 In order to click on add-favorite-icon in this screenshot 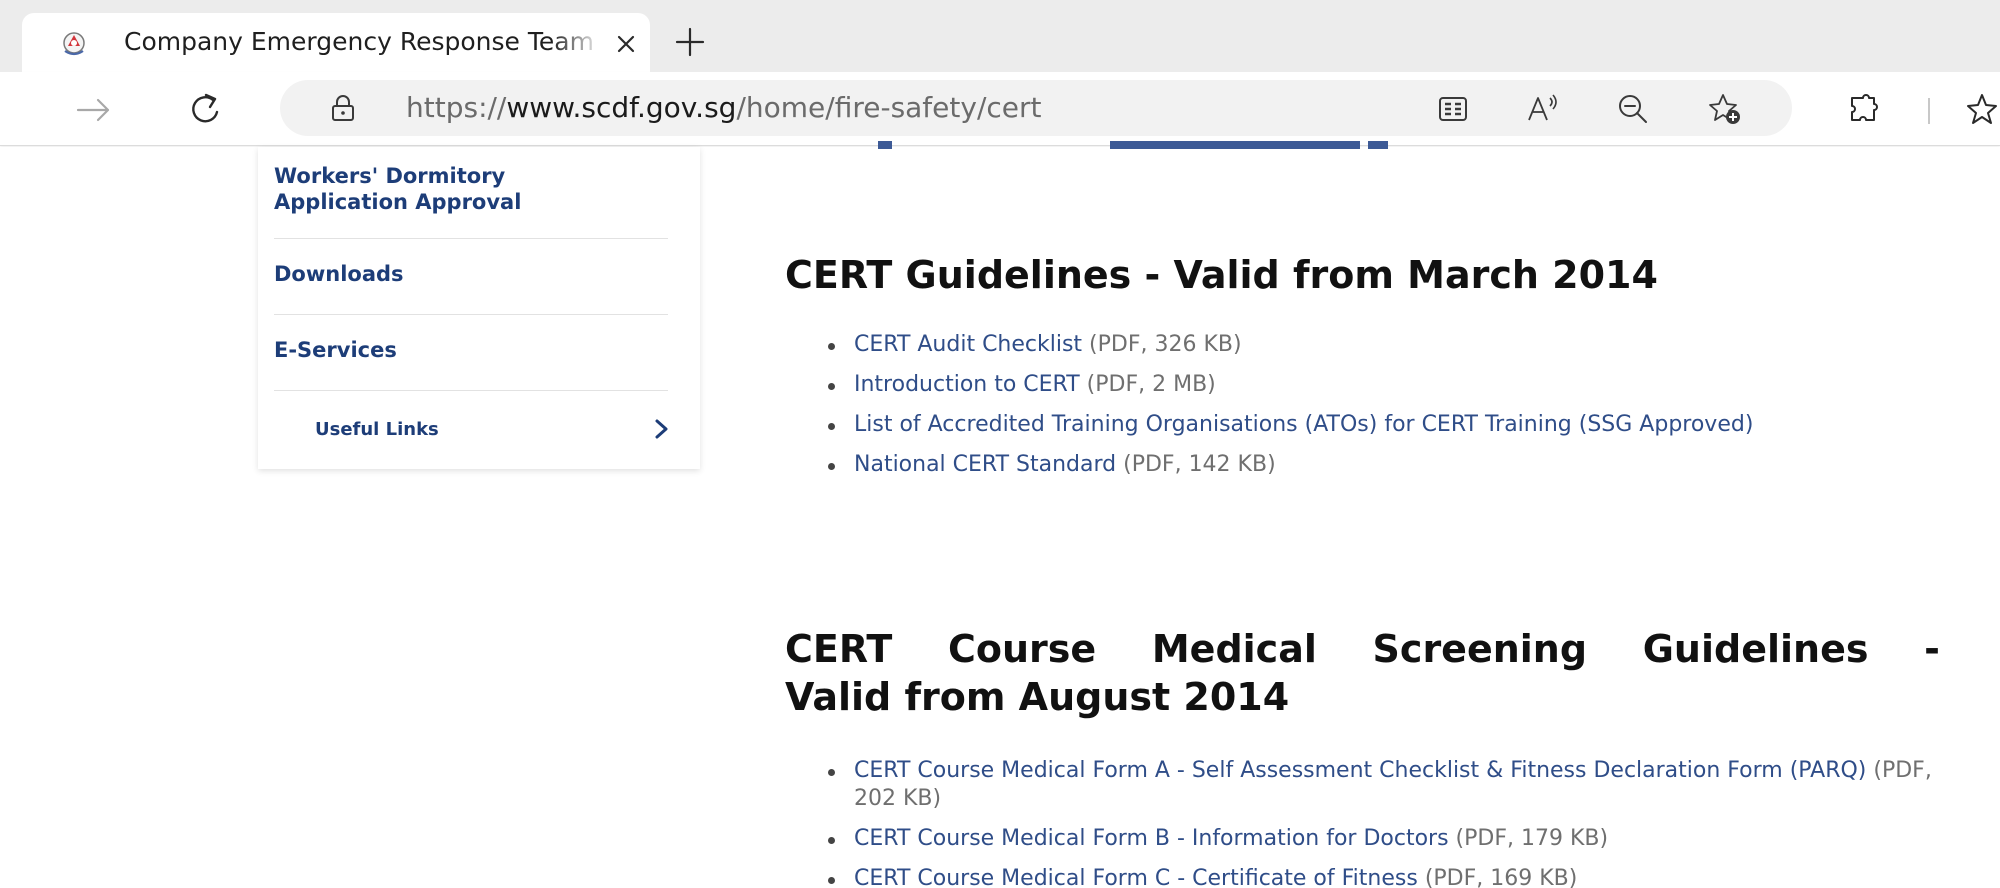, I will do `click(1725, 109)`.